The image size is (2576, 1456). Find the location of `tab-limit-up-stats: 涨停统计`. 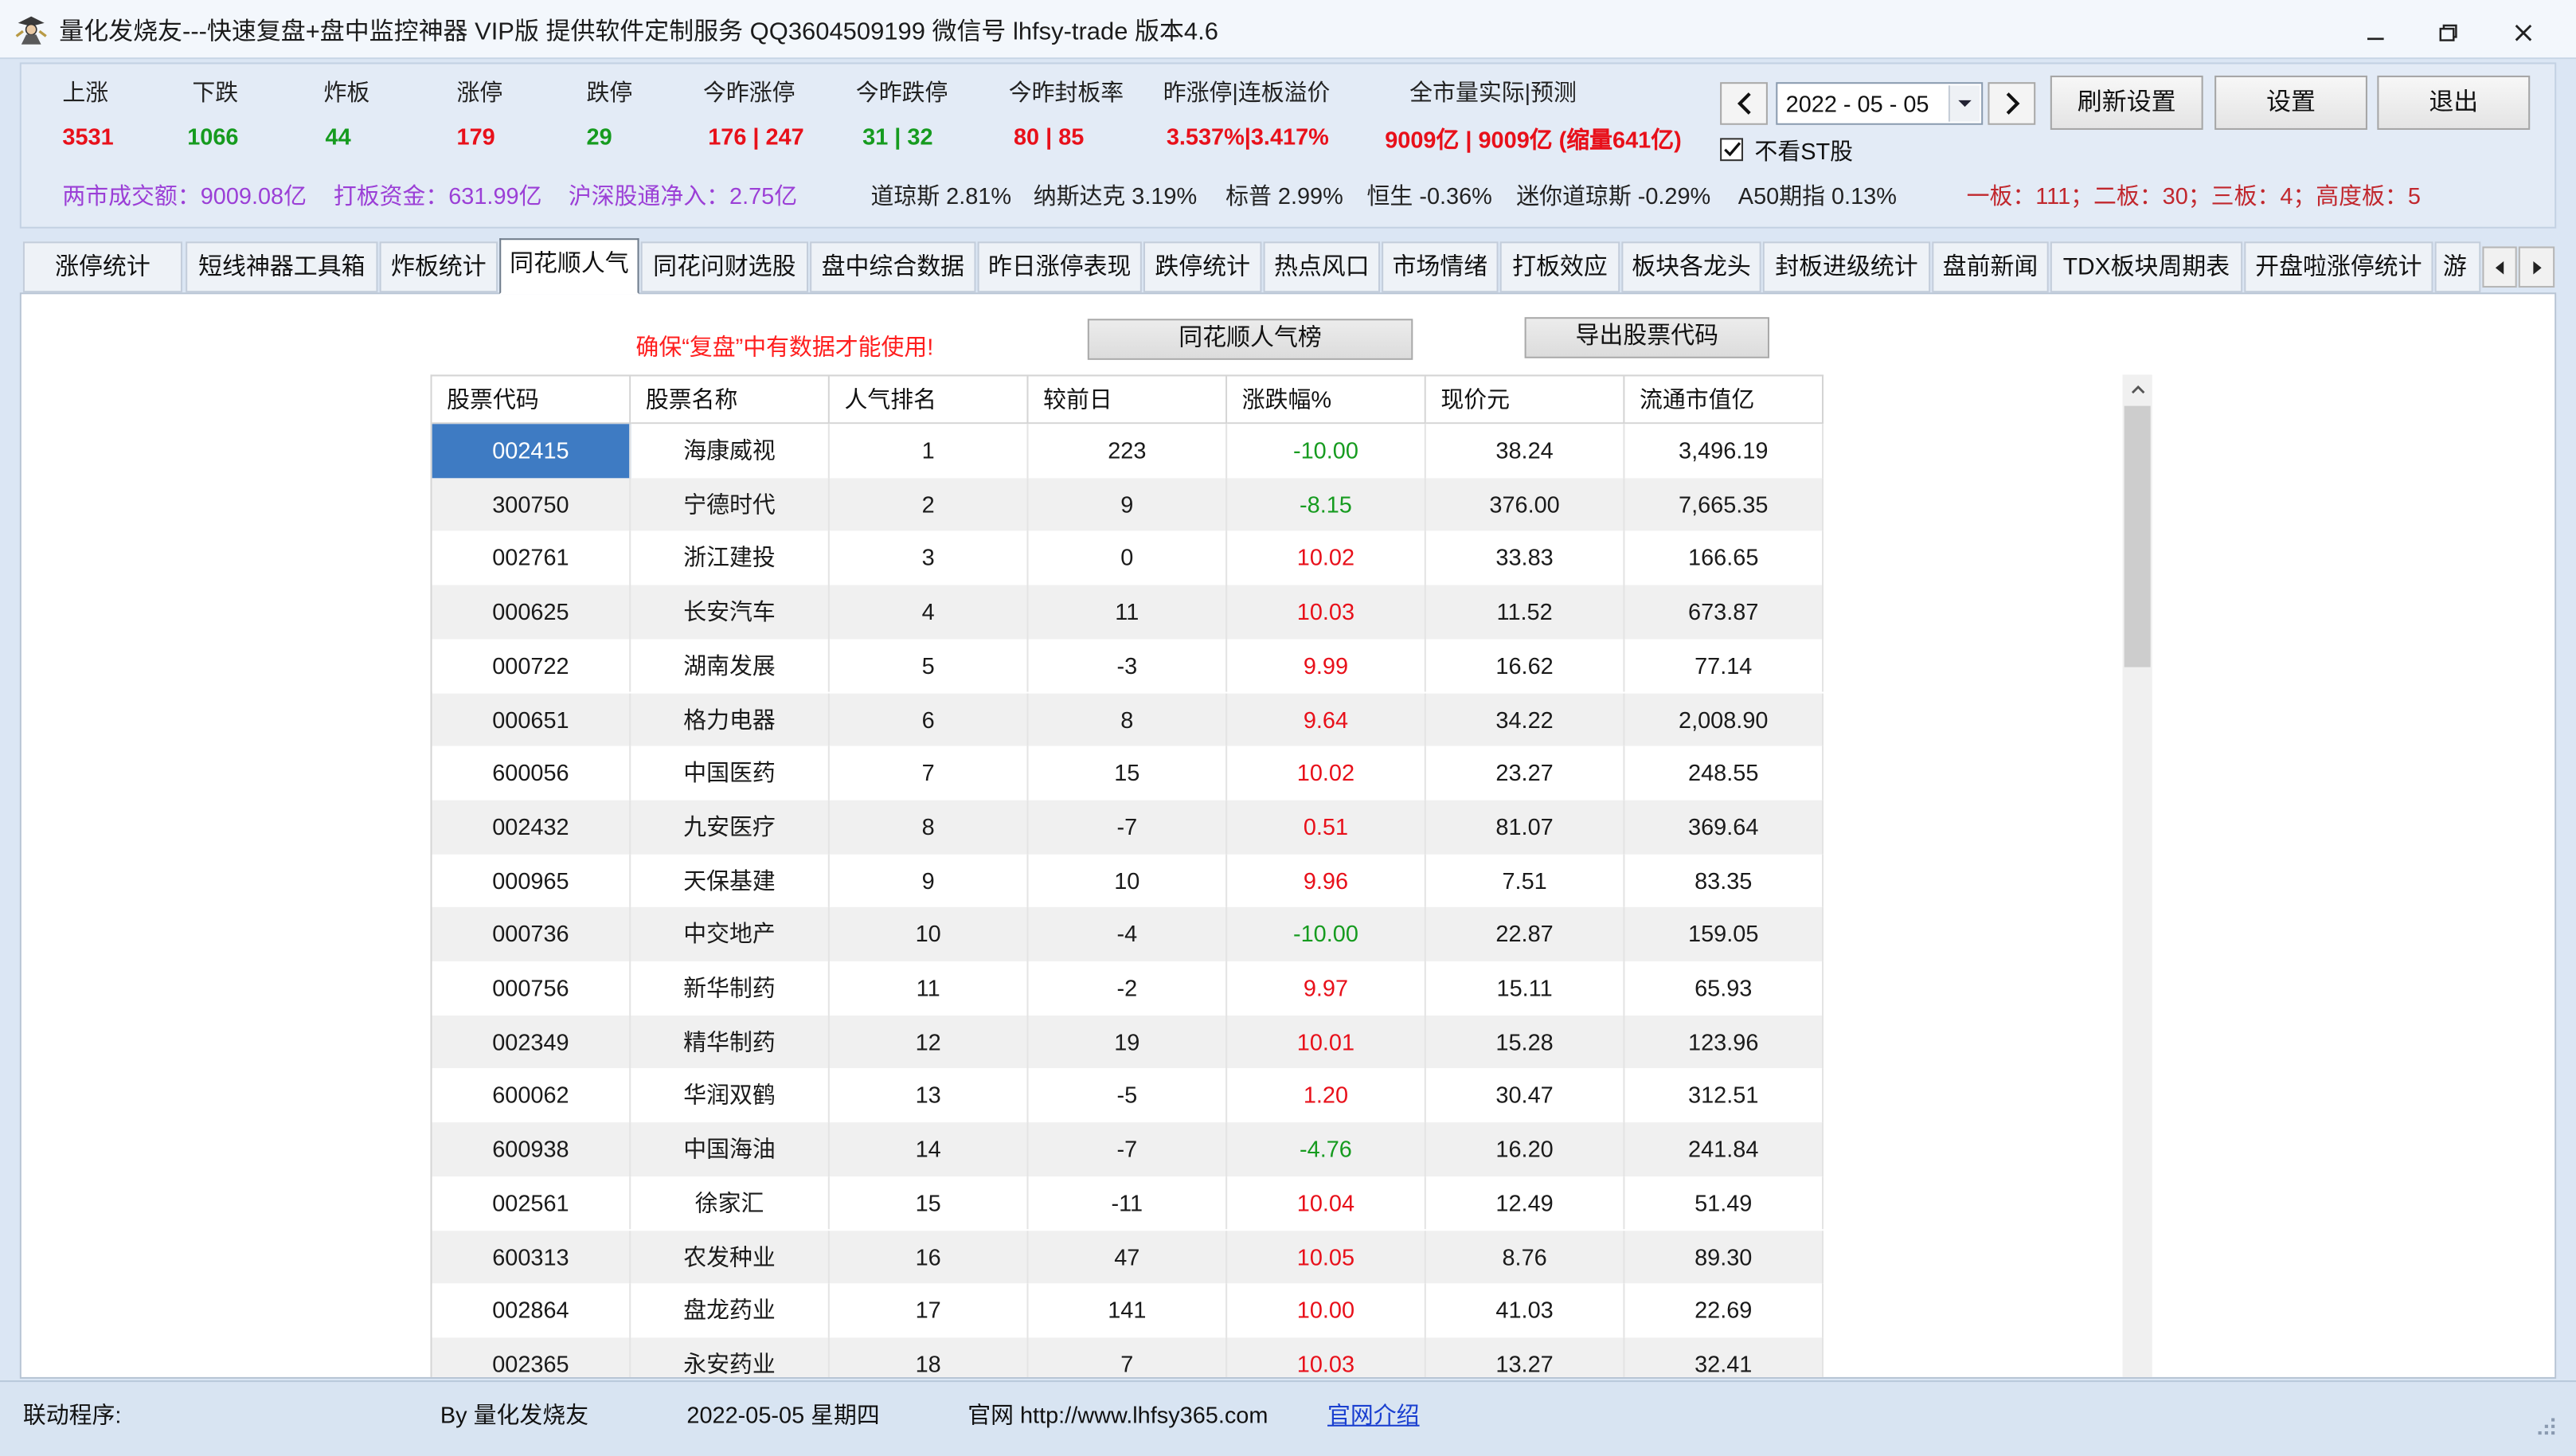

tab-limit-up-stats: 涨停统计 is located at coordinates (103, 267).